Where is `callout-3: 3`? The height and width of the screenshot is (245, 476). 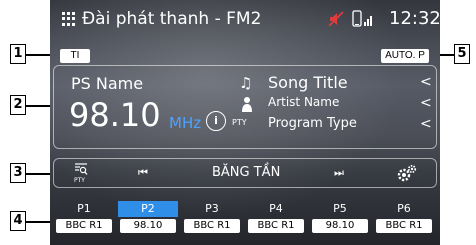 callout-3: 3 is located at coordinates (18, 173).